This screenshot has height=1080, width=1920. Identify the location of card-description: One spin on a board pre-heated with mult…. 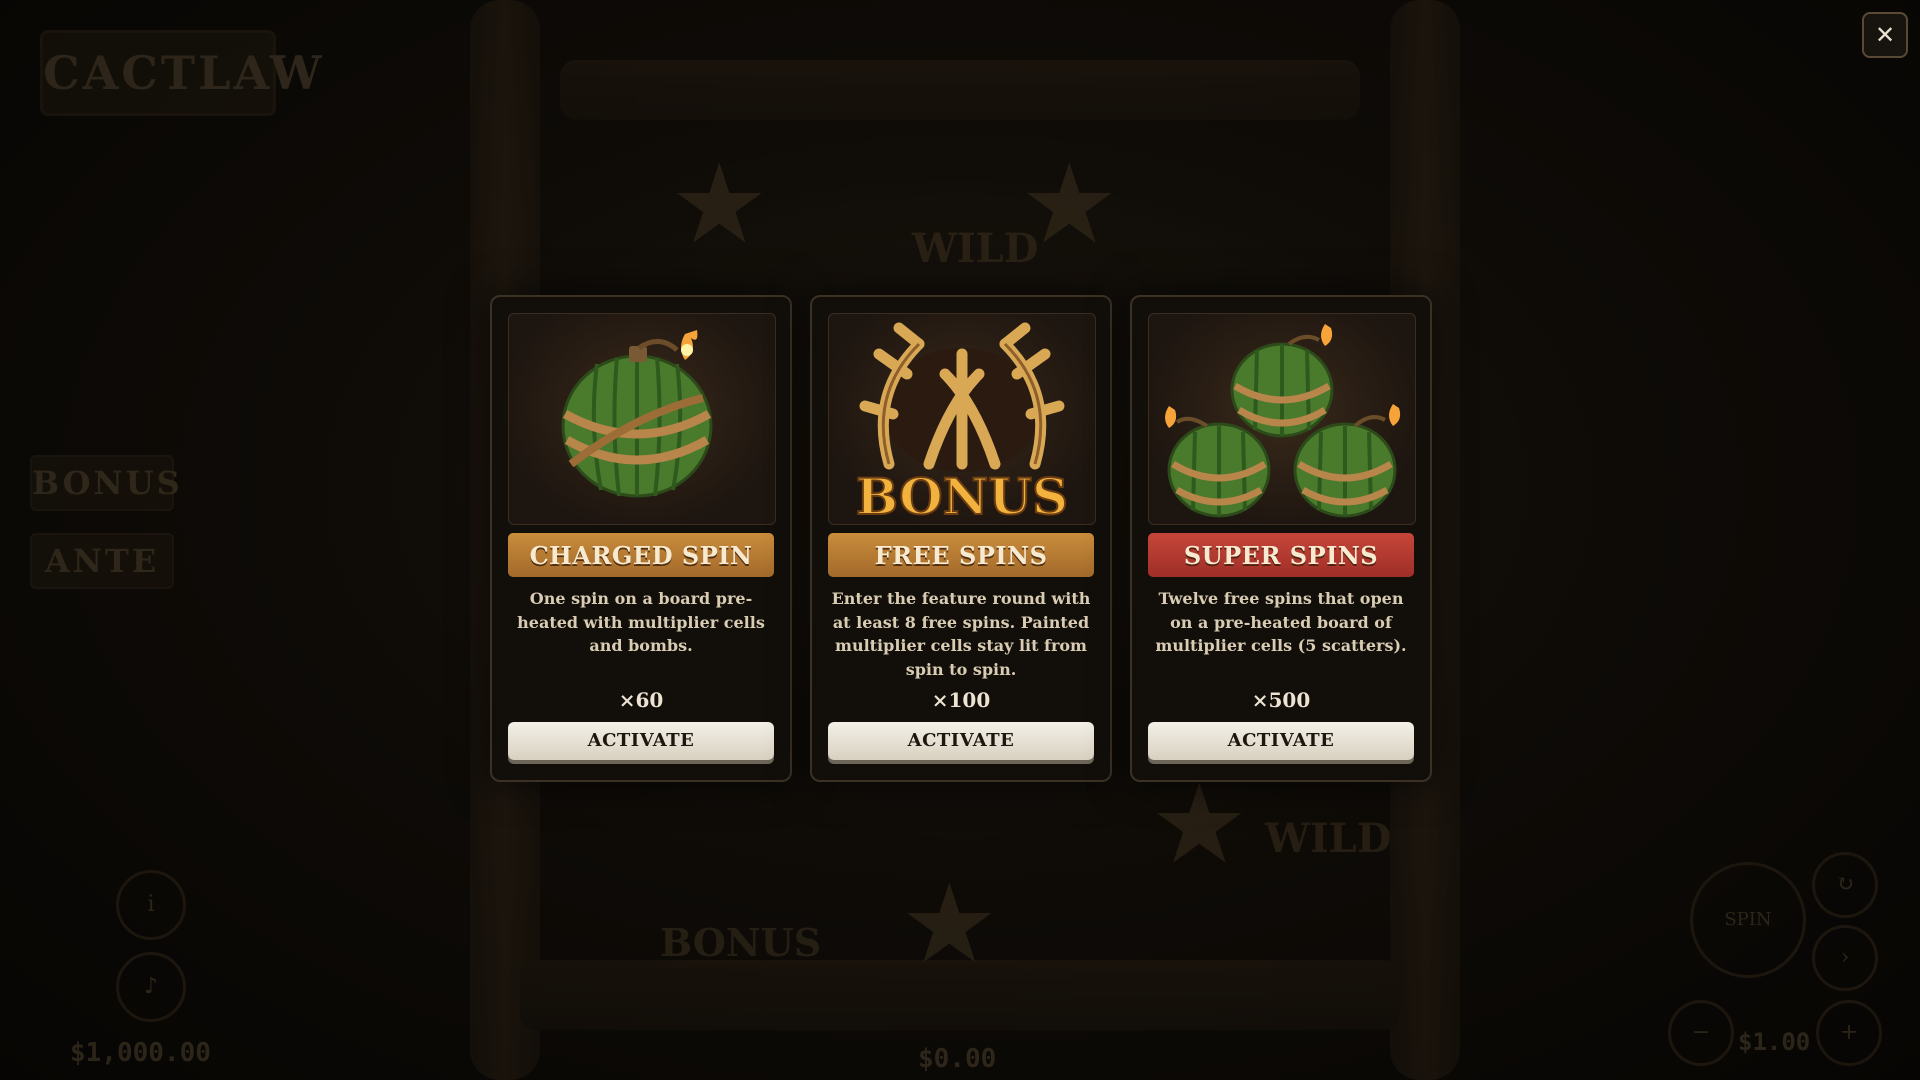
(641, 622).